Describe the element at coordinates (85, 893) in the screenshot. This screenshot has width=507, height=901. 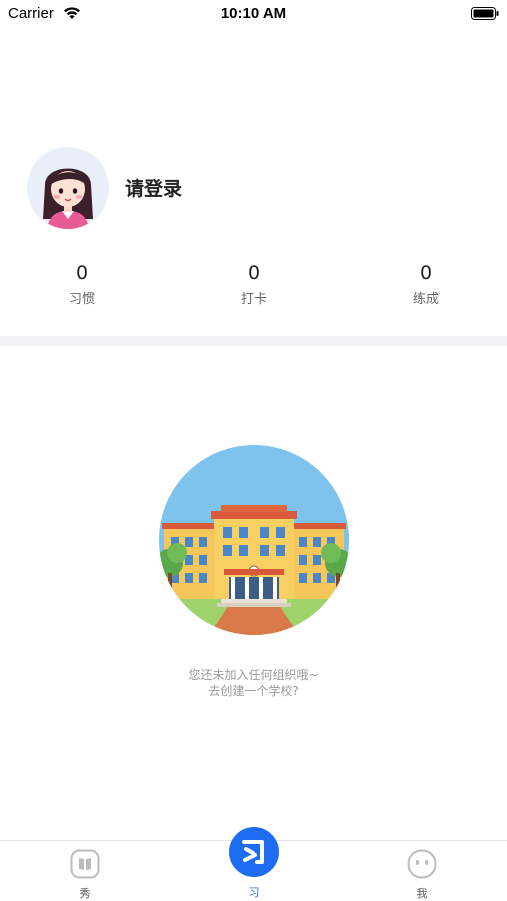
I see `tab-label: 秀` at that location.